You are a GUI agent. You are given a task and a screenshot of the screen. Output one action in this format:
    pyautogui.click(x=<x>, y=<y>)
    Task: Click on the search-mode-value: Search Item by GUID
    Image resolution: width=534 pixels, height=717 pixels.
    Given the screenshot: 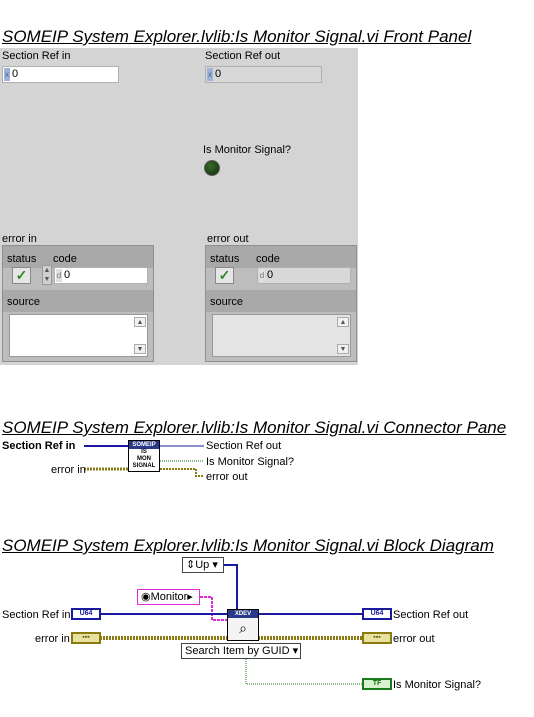 What is the action you would take?
    pyautogui.click(x=237, y=651)
    